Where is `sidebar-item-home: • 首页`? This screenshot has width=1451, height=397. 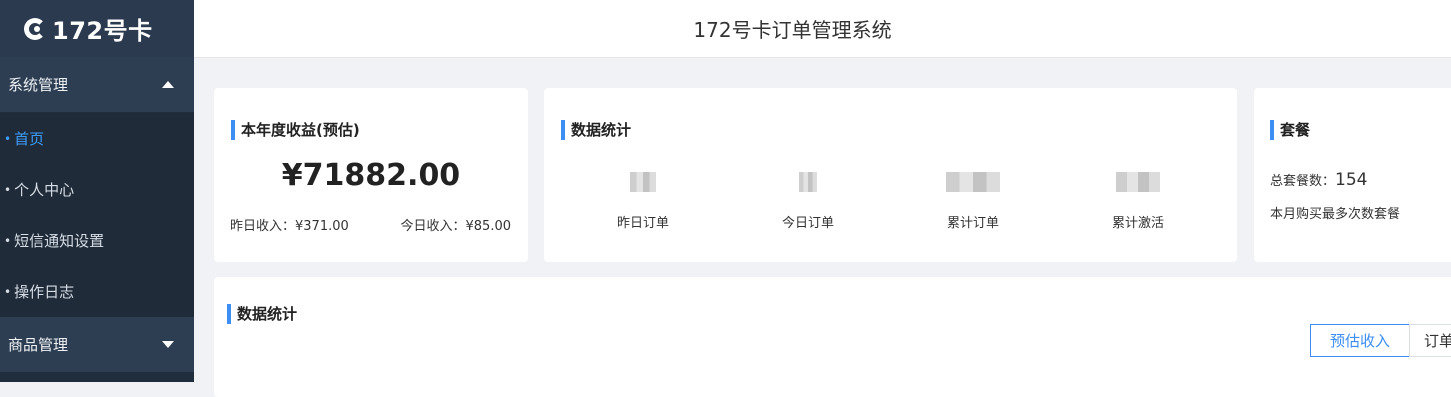
sidebar-item-home: • 首页 is located at coordinates (97, 138).